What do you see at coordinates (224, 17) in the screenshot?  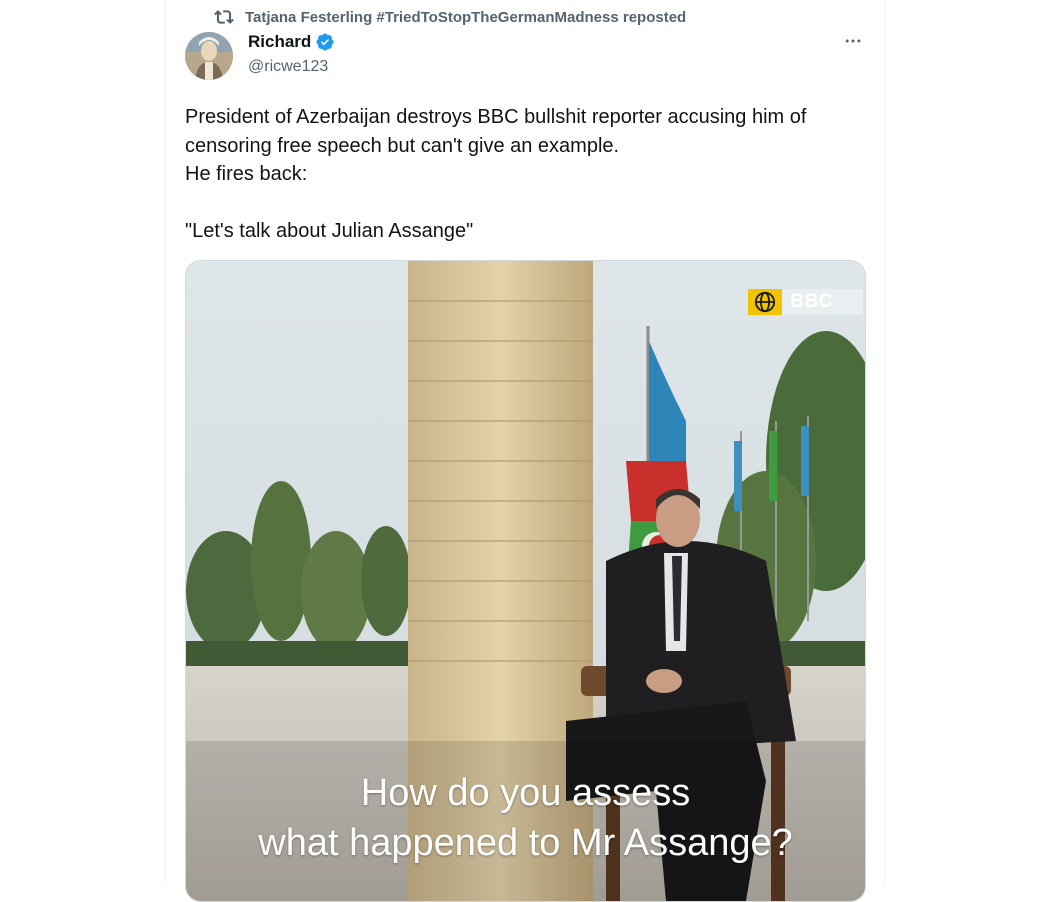 I see `repost-icon` at bounding box center [224, 17].